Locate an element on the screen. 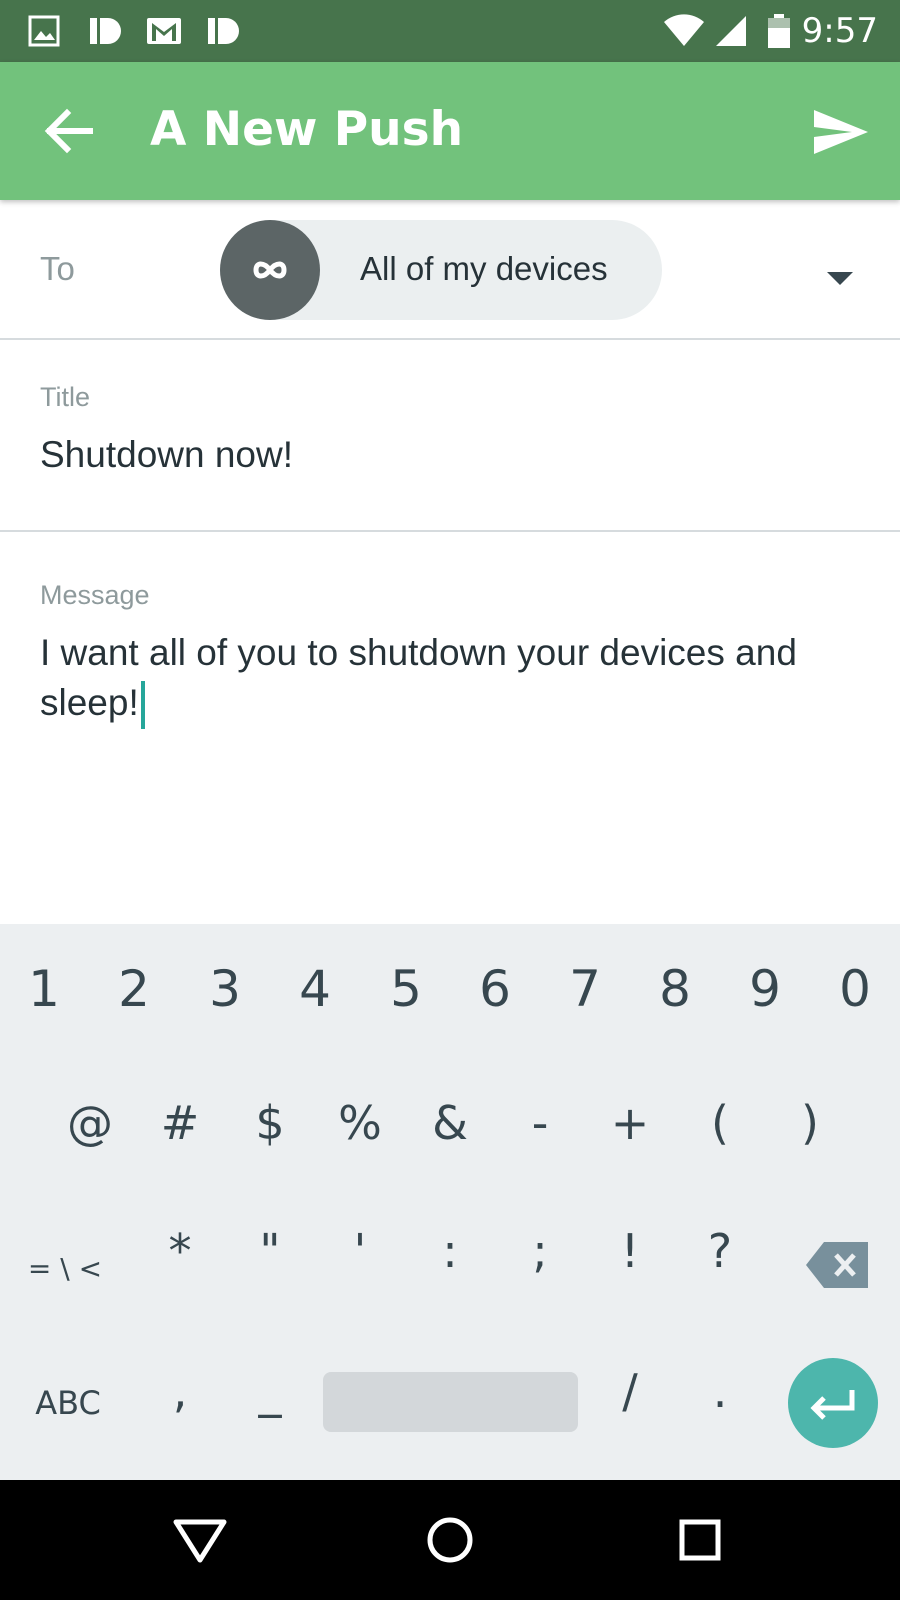  key-single-quote: ' is located at coordinates (360, 1251).